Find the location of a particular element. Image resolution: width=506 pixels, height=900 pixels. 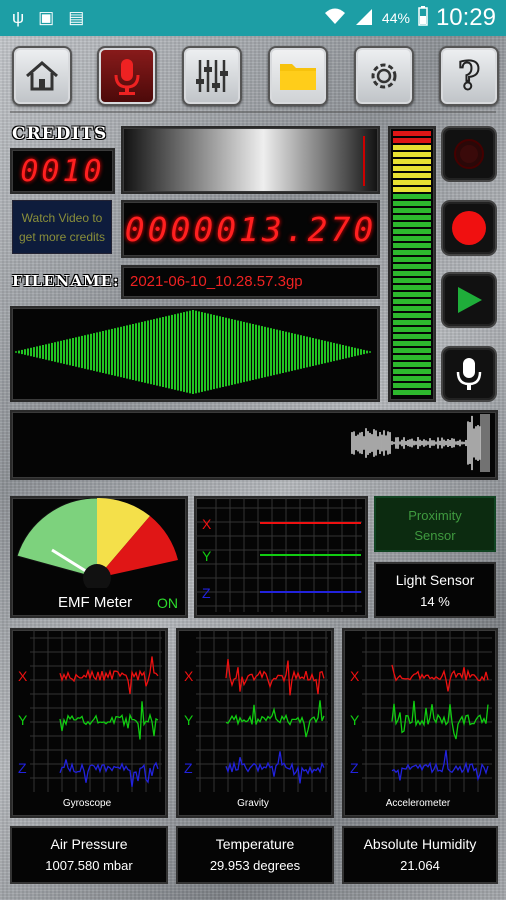

emf-status: ON is located at coordinates (167, 603).